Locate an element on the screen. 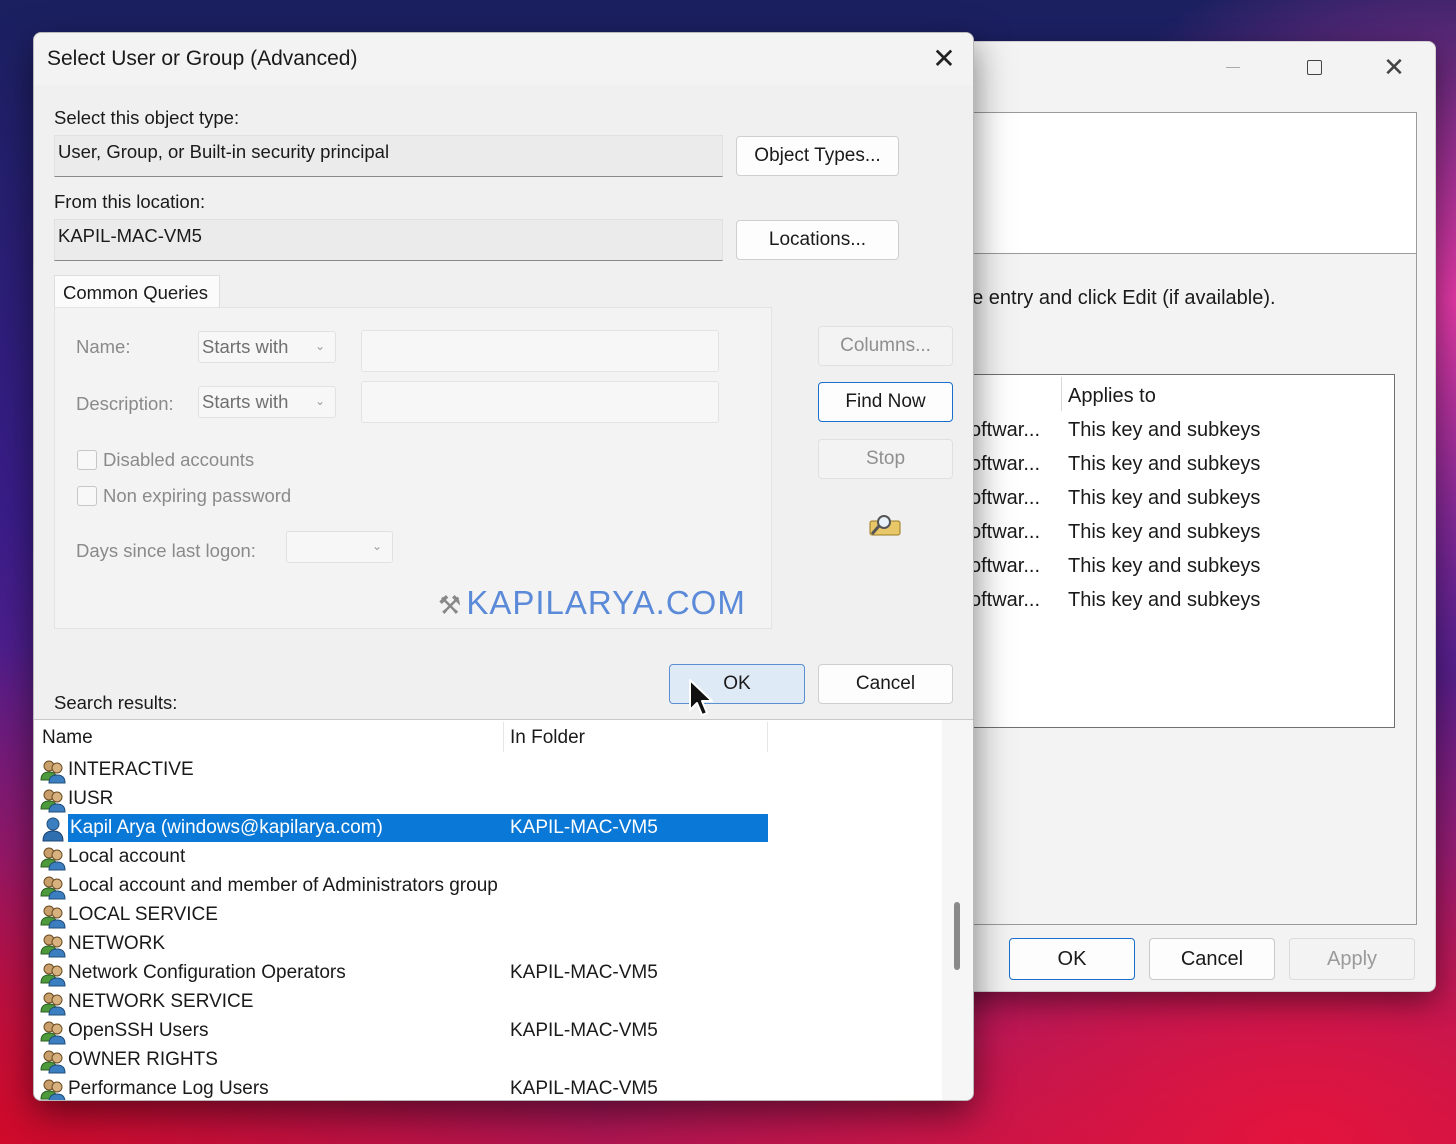 This screenshot has height=1144, width=1456. tab-common-queries: Common Queries is located at coordinates (137, 292).